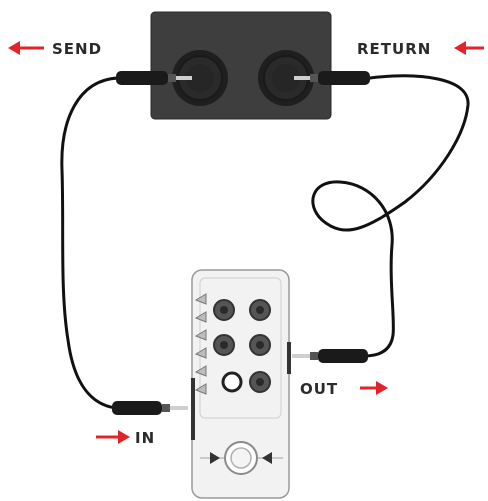 The image size is (488, 501). What do you see at coordinates (394, 49) in the screenshot?
I see `return-label: RETURN` at bounding box center [394, 49].